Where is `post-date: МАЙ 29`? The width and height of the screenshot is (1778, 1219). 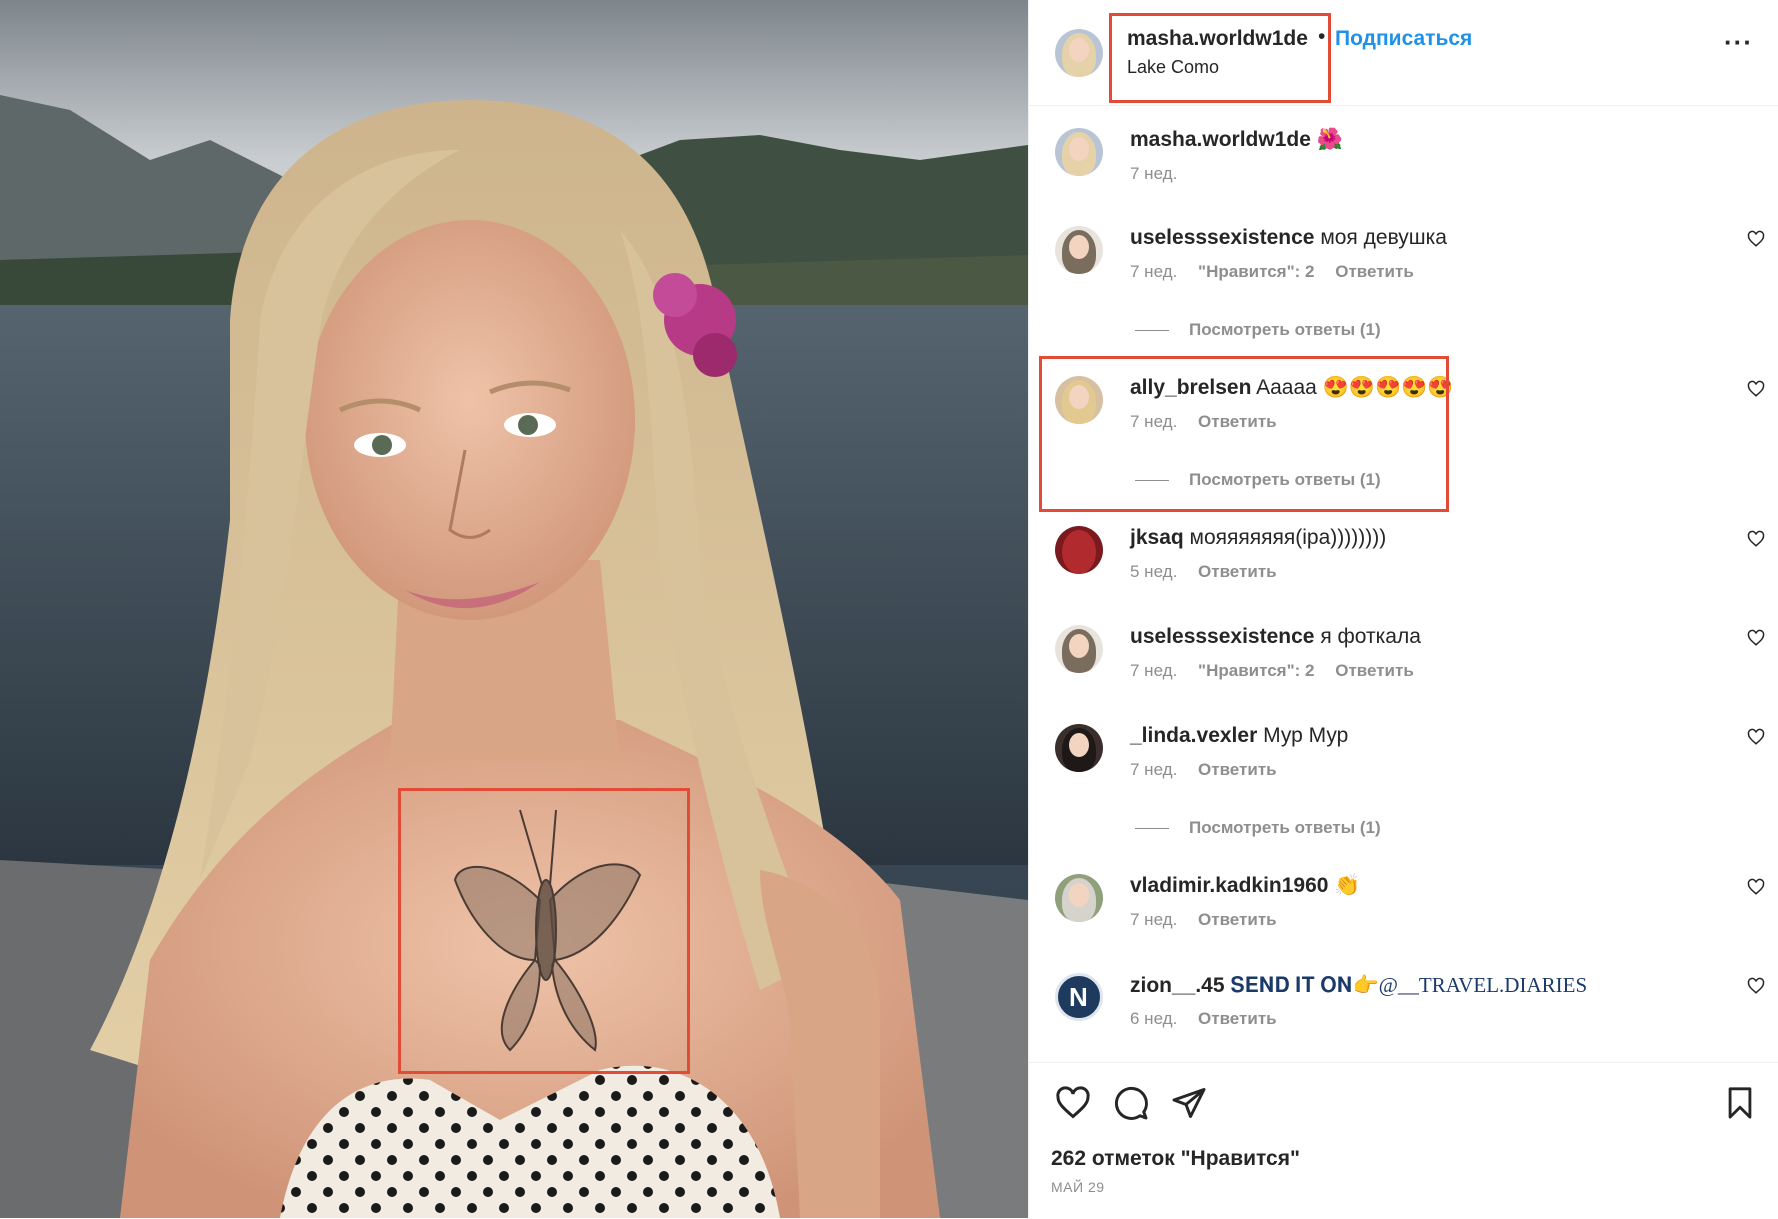 post-date: МАЙ 29 is located at coordinates (1078, 1187).